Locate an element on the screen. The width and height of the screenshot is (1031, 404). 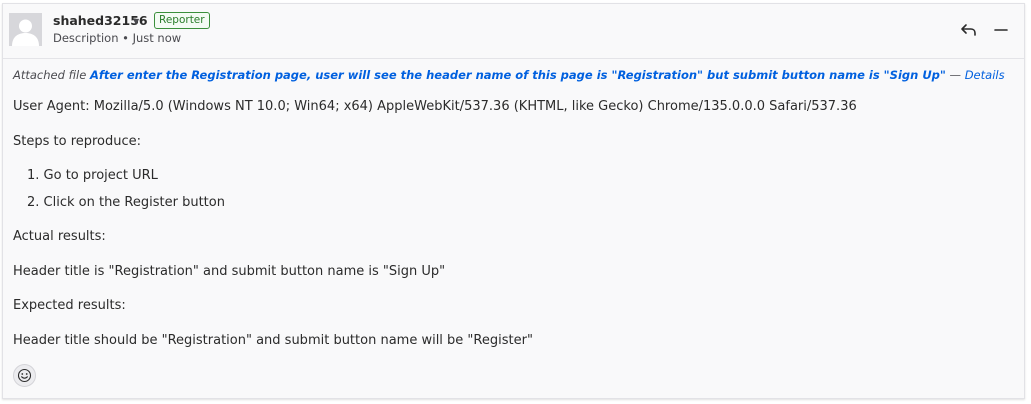
minus-icon is located at coordinates (1001, 30).